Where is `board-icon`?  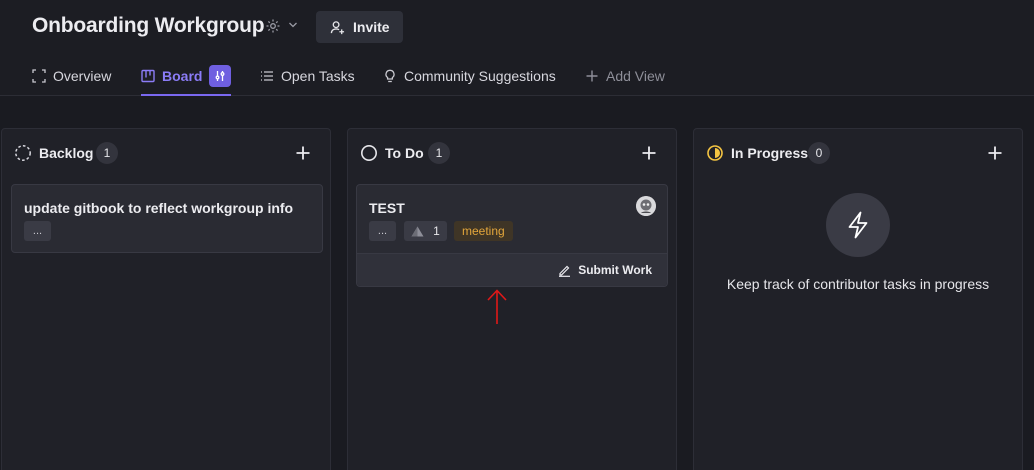 board-icon is located at coordinates (148, 76).